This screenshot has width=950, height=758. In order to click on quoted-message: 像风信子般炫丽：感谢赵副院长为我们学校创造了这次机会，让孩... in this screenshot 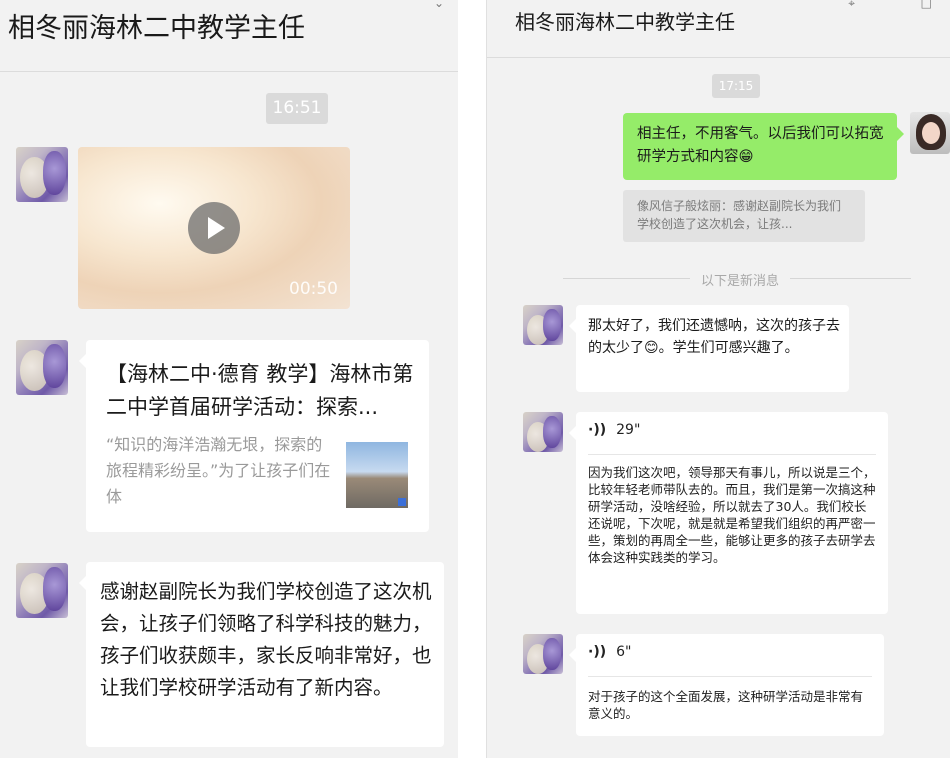, I will do `click(744, 216)`.